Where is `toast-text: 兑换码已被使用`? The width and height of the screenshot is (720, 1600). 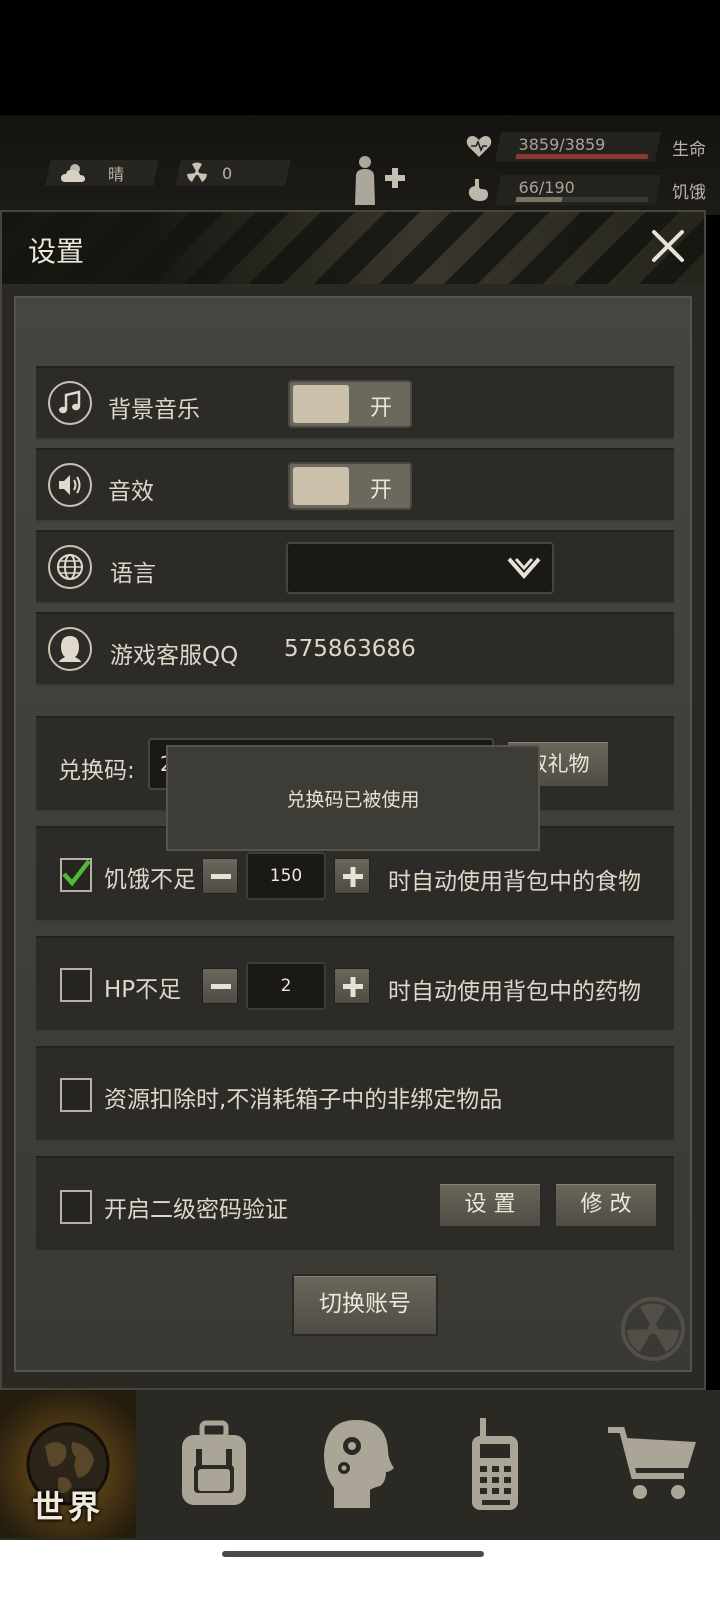
toast-text: 兑换码已被使用 is located at coordinates (353, 799).